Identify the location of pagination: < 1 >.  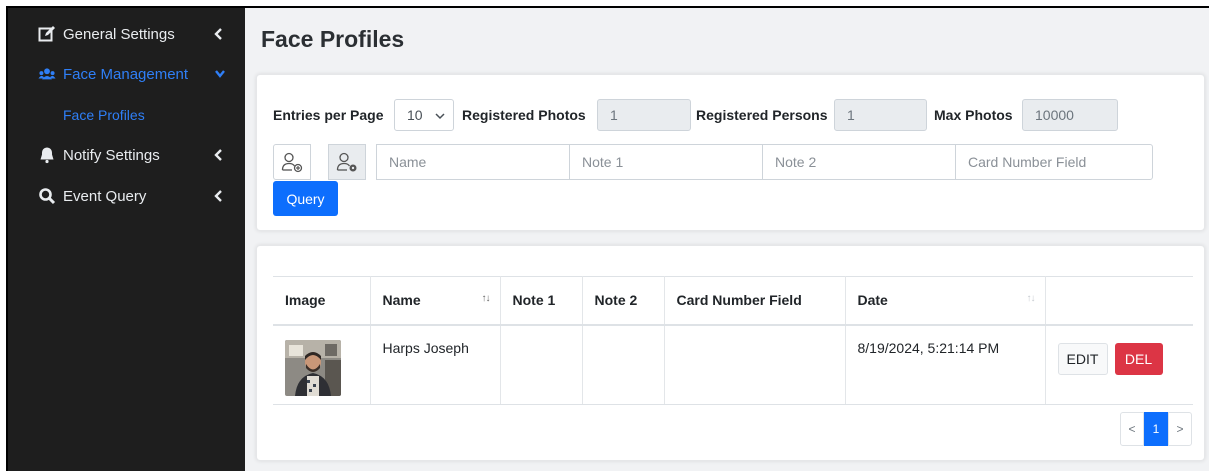
(1156, 429).